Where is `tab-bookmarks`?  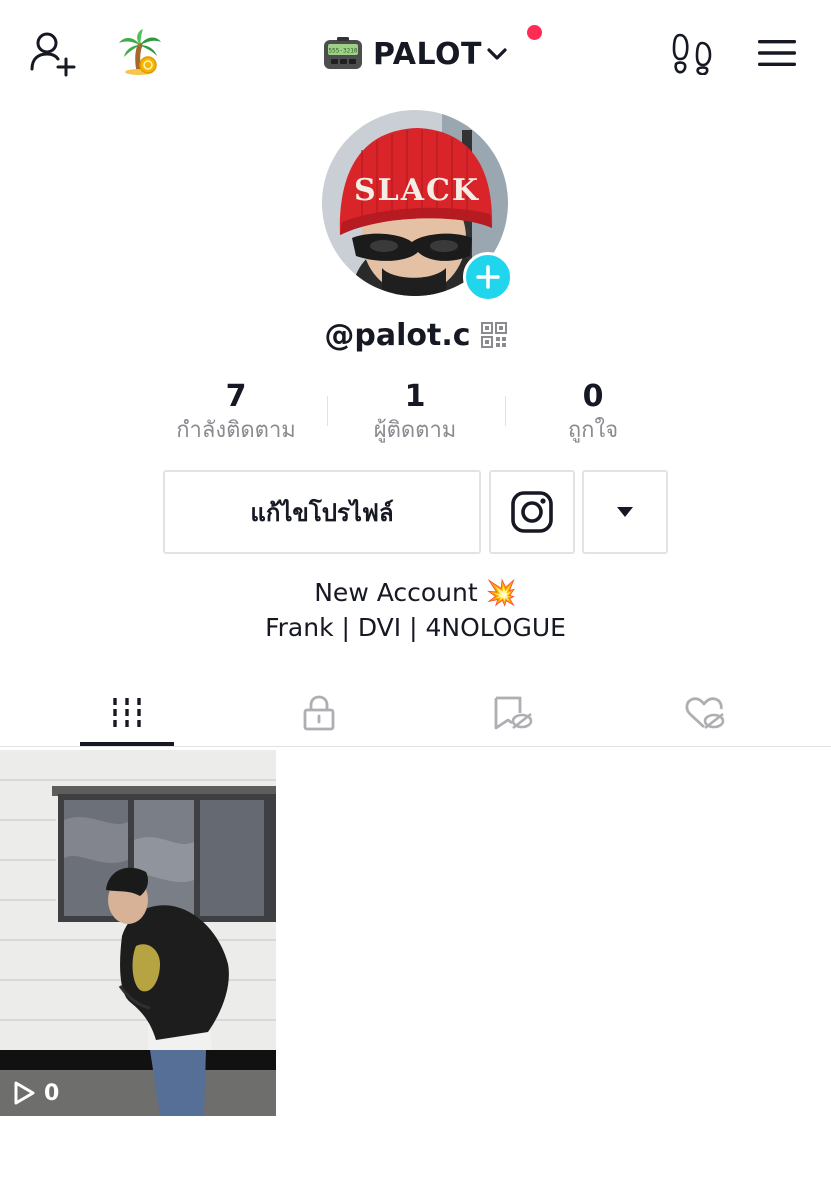 tab-bookmarks is located at coordinates (513, 713).